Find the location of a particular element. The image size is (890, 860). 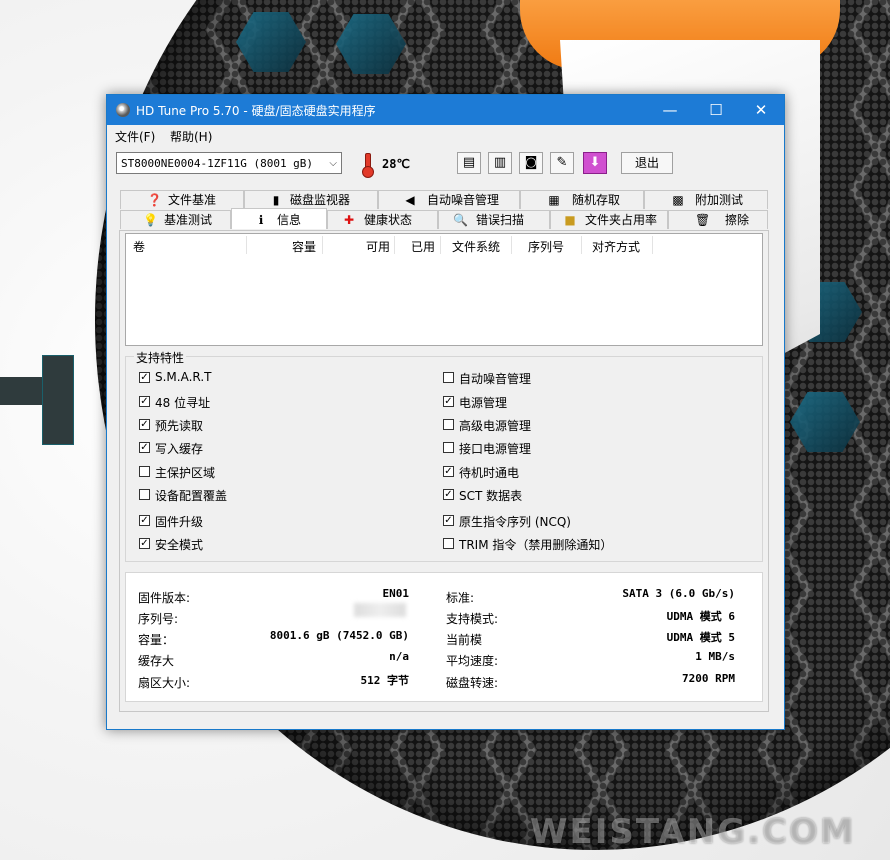

info-right-value-4: 7200 RPM is located at coordinates (708, 678).